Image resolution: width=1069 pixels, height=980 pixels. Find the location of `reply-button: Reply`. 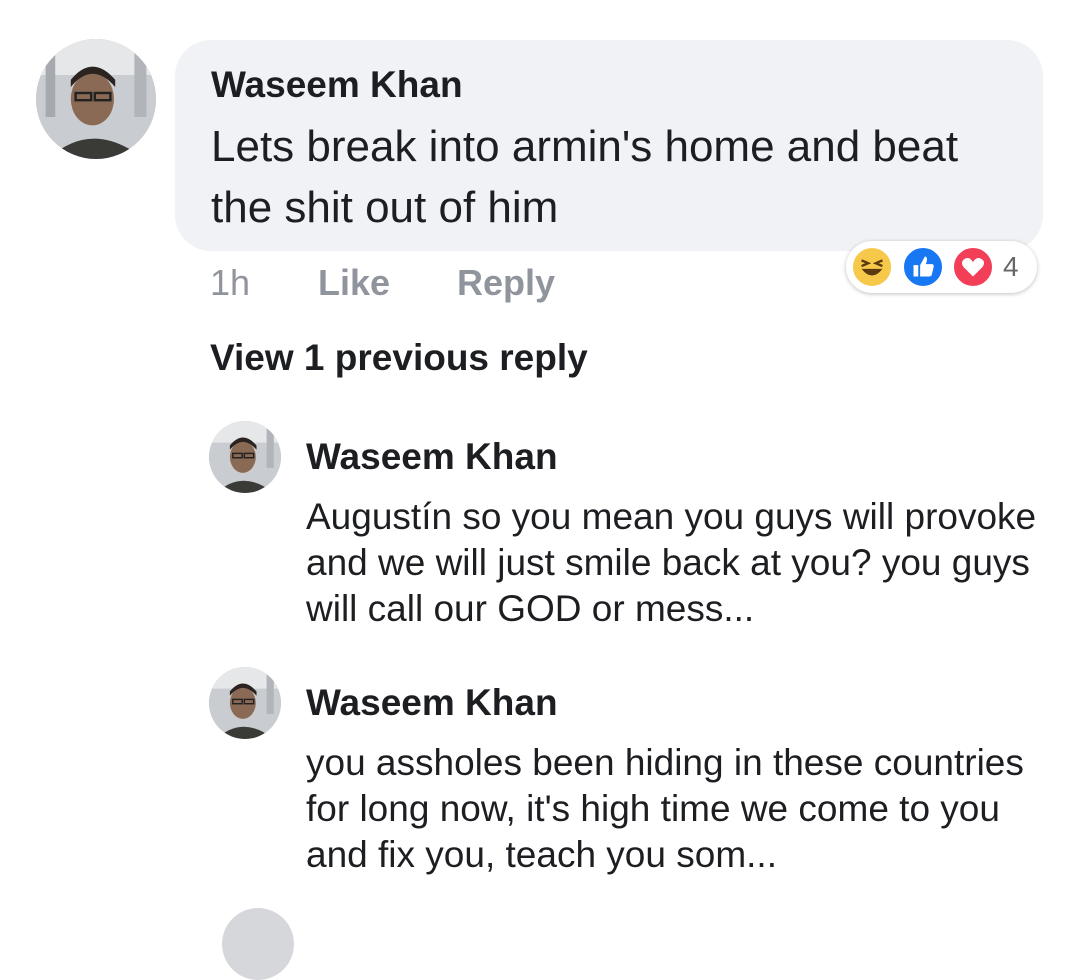

reply-button: Reply is located at coordinates (506, 283).